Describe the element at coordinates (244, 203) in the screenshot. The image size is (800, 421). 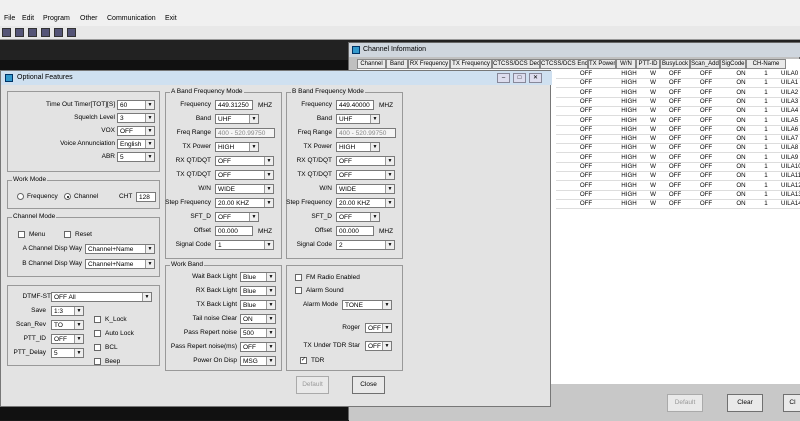
I see `aband-step-frequency-select: 20.00 KHZ ▼` at that location.